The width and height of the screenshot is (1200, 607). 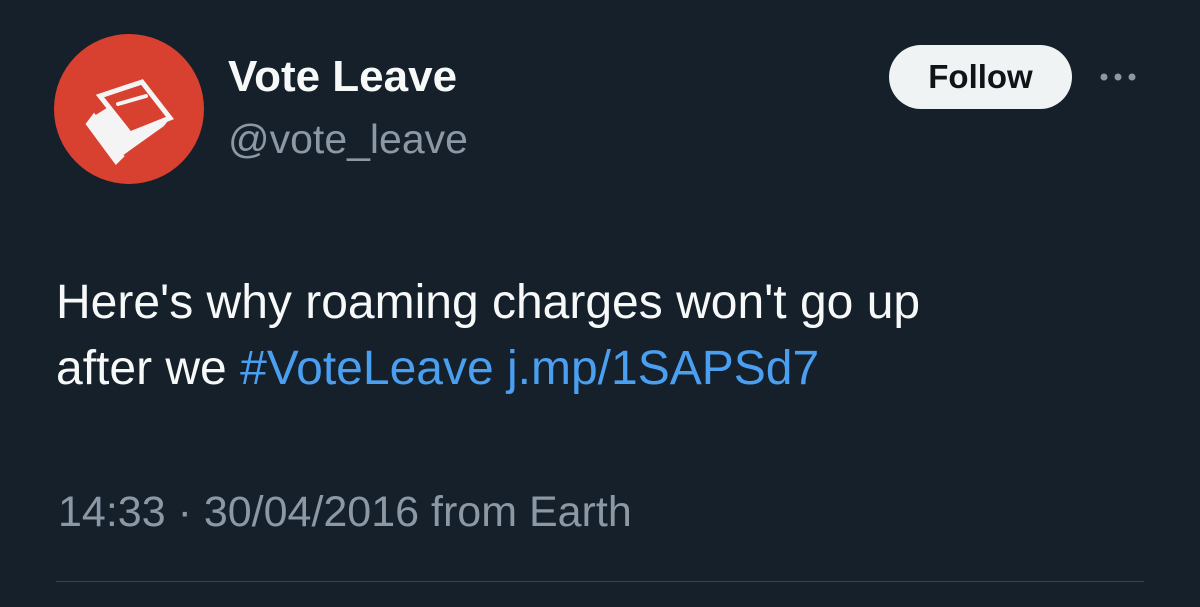 I want to click on timestamp: 14:33, so click(x=112, y=512).